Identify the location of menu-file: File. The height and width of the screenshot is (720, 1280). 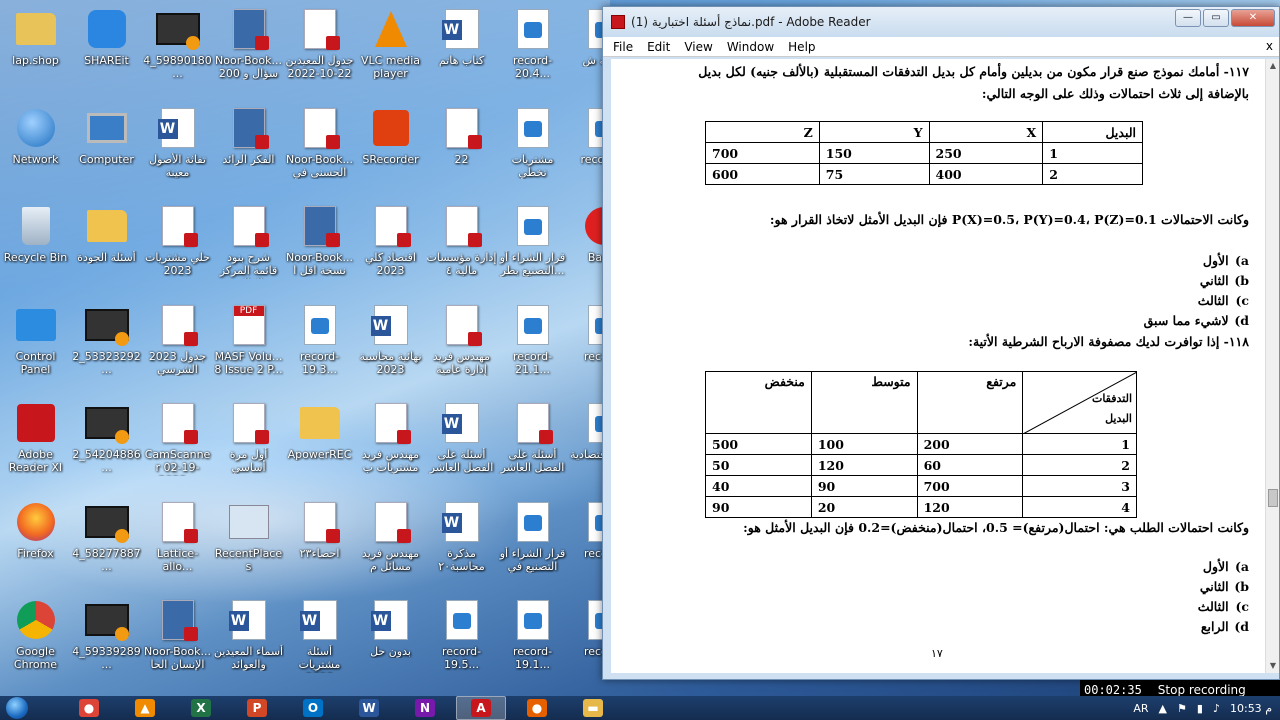
(623, 47).